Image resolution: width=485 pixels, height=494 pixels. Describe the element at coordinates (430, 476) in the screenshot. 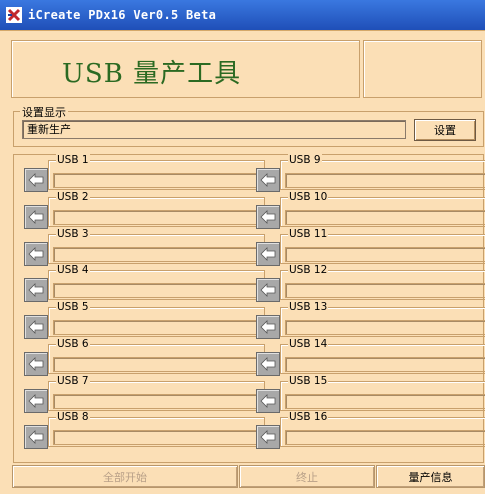

I see `production-info-button: 量产信息` at that location.